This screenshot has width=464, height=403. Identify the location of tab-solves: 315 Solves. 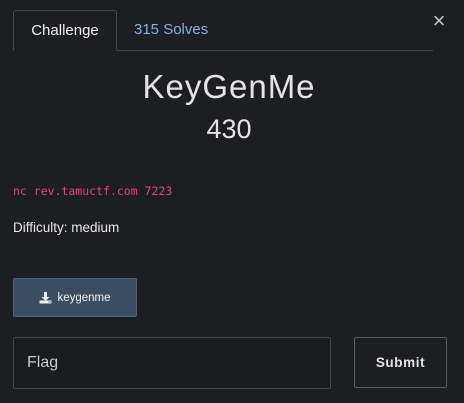
(171, 30).